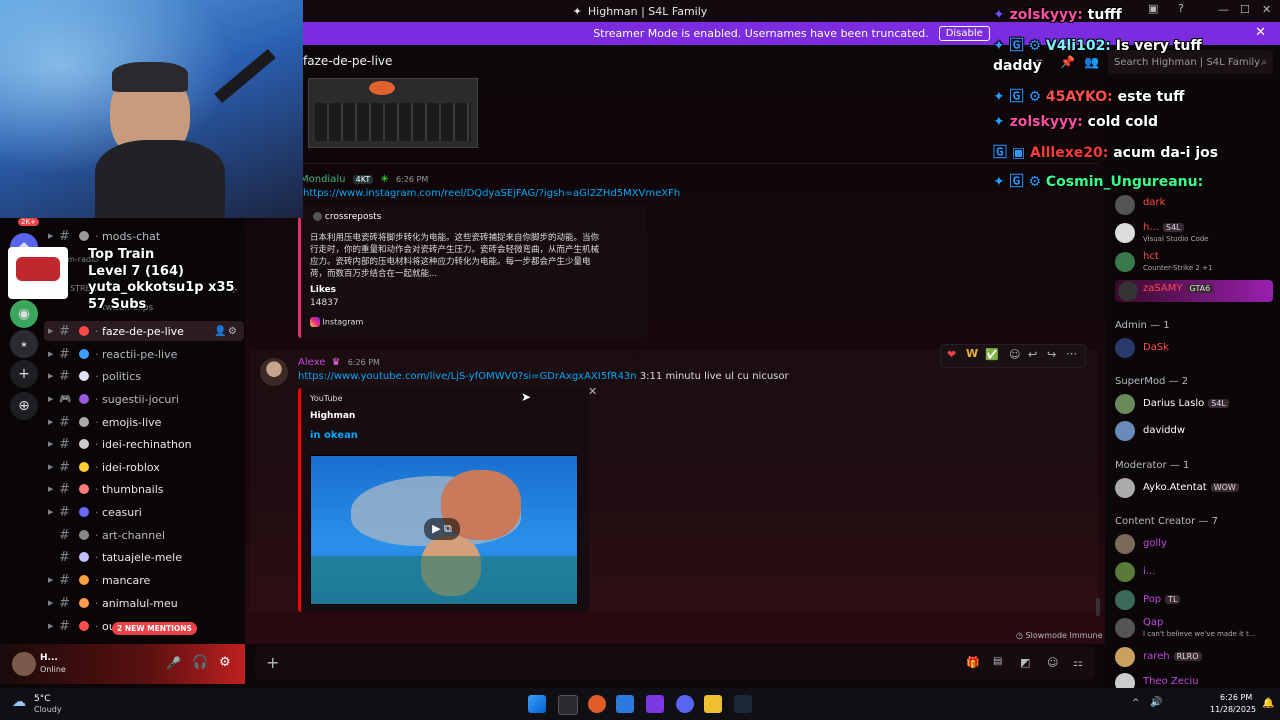 The image size is (1280, 720). Describe the element at coordinates (743, 704) in the screenshot. I see `steam-icon` at that location.